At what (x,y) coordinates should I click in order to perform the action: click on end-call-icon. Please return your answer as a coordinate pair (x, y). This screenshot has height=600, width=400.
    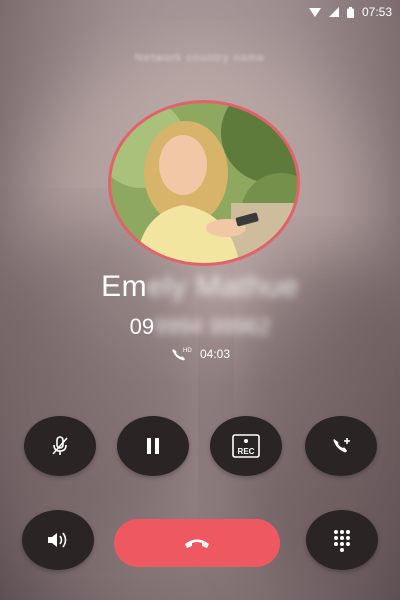
    Looking at the image, I should click on (197, 543).